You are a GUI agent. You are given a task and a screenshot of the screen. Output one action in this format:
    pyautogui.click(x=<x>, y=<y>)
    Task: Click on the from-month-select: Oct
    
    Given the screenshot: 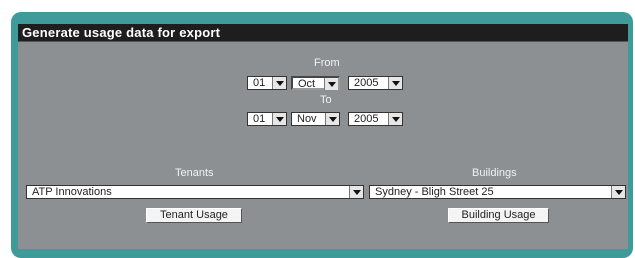 What is the action you would take?
    pyautogui.click(x=315, y=83)
    